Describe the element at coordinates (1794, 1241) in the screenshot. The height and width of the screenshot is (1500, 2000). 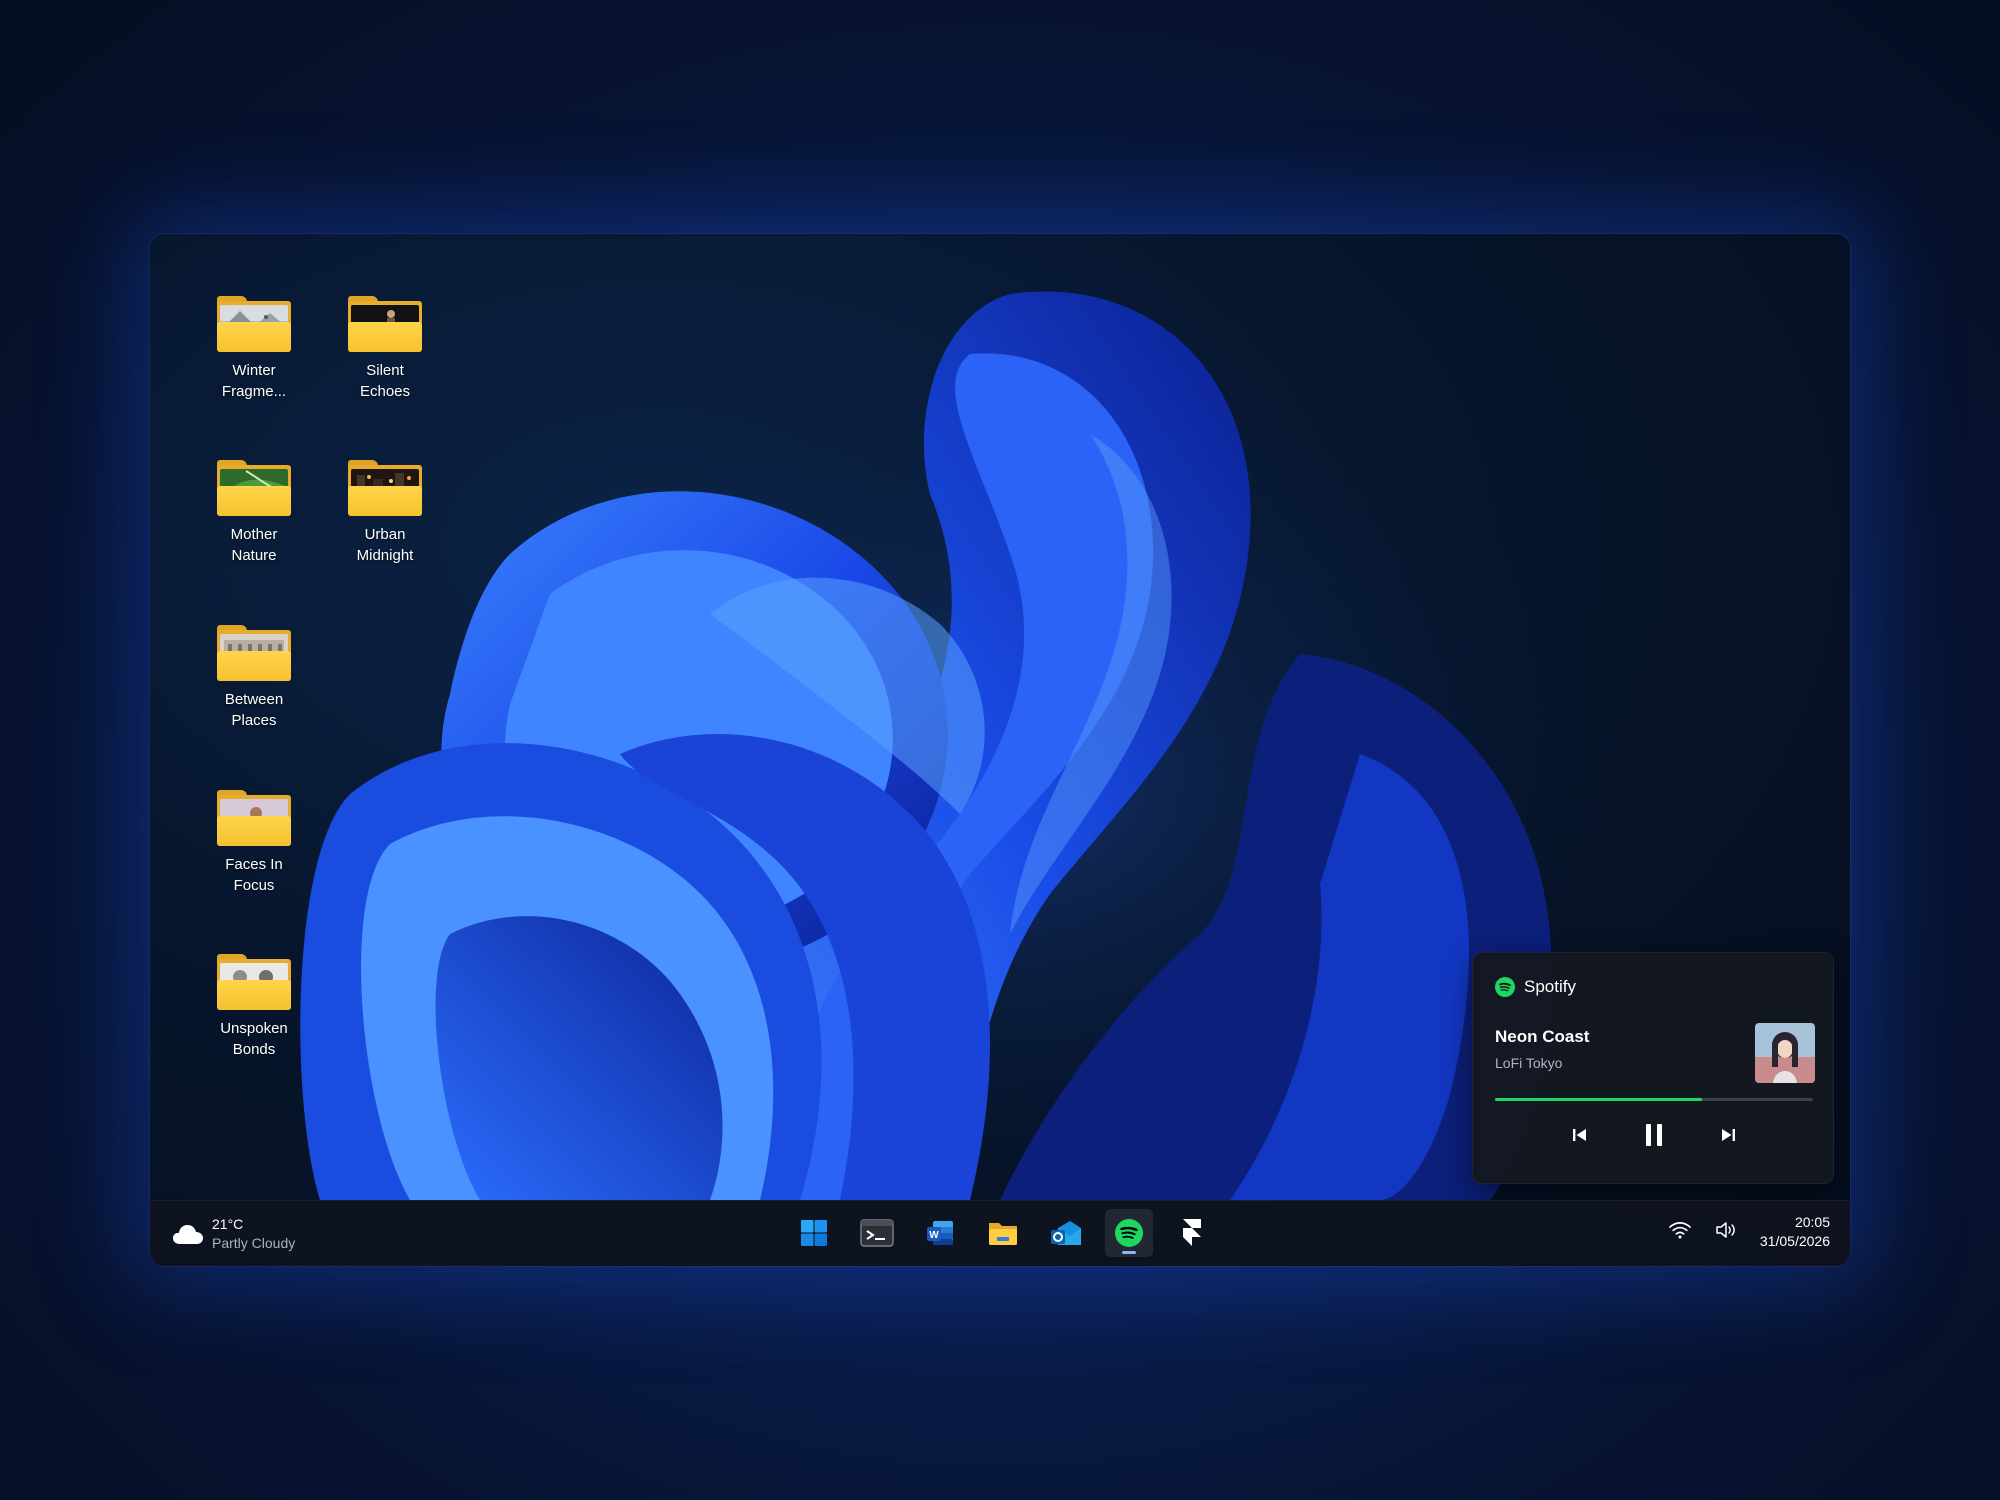
I see `clock-date: 31/05/2026` at that location.